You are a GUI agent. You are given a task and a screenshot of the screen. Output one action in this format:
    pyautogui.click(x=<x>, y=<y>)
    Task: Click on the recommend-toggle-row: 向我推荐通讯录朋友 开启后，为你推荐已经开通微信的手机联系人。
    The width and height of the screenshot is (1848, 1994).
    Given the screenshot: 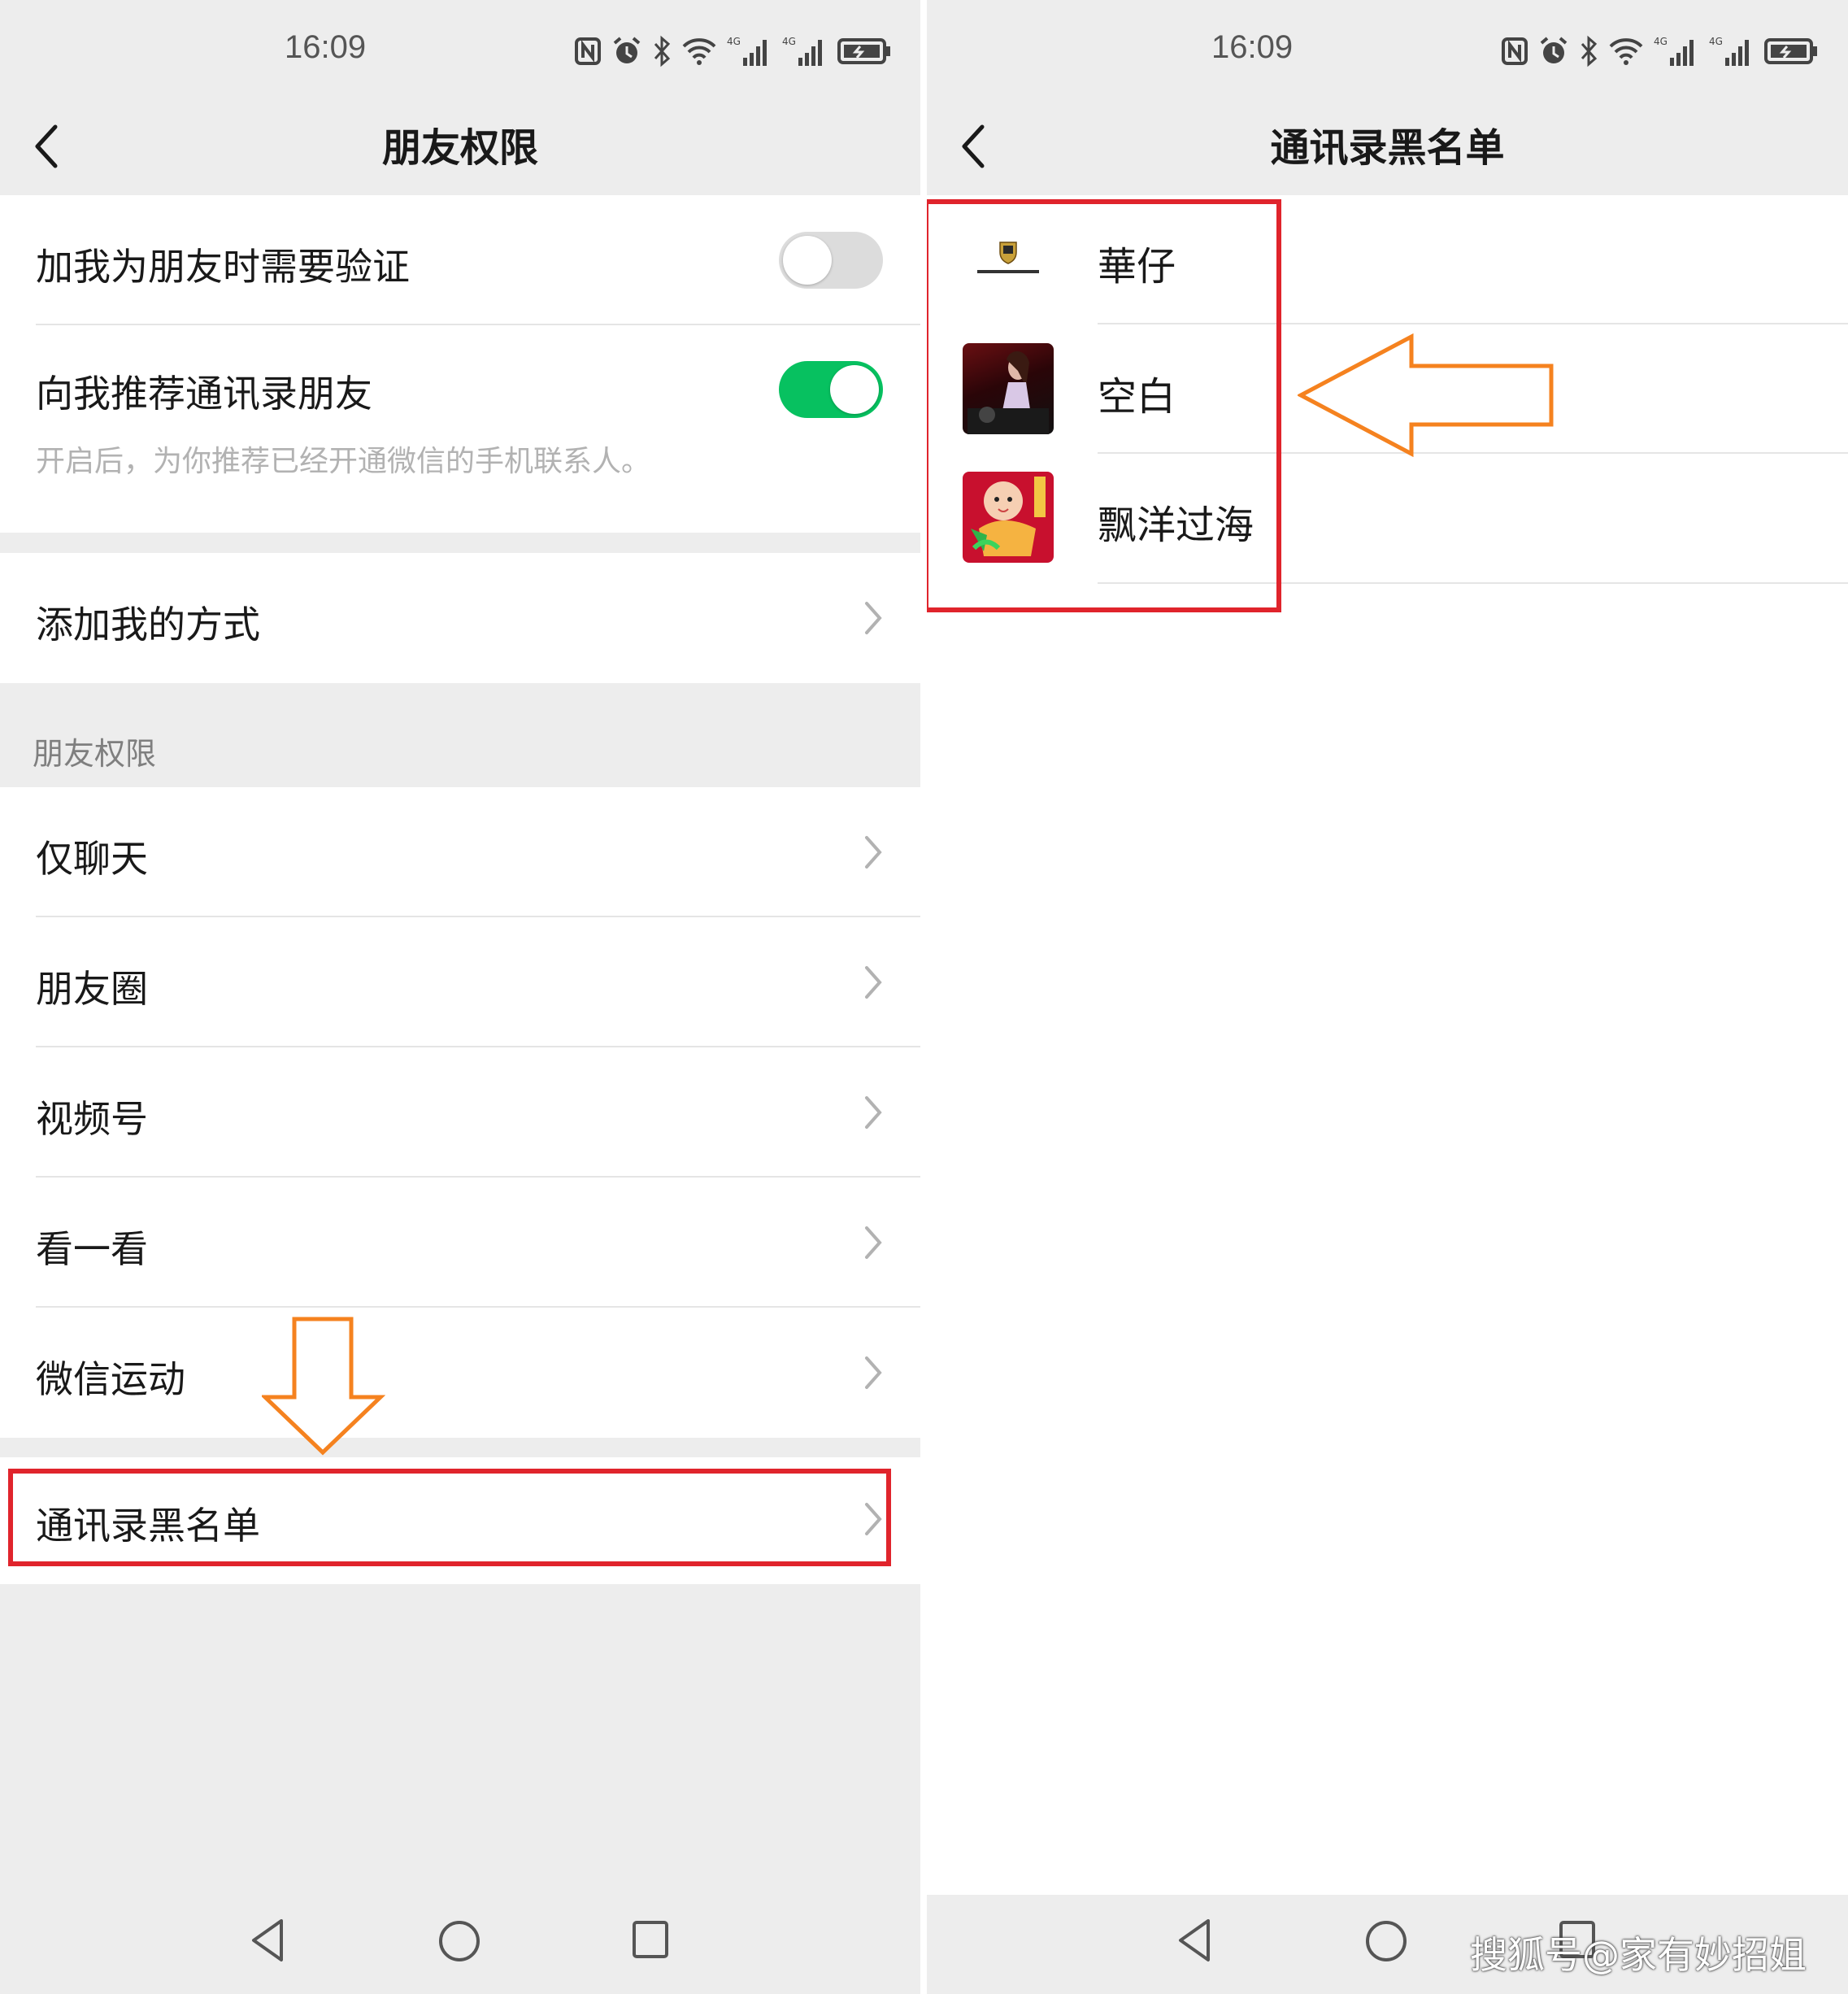 What is the action you would take?
    pyautogui.click(x=460, y=429)
    